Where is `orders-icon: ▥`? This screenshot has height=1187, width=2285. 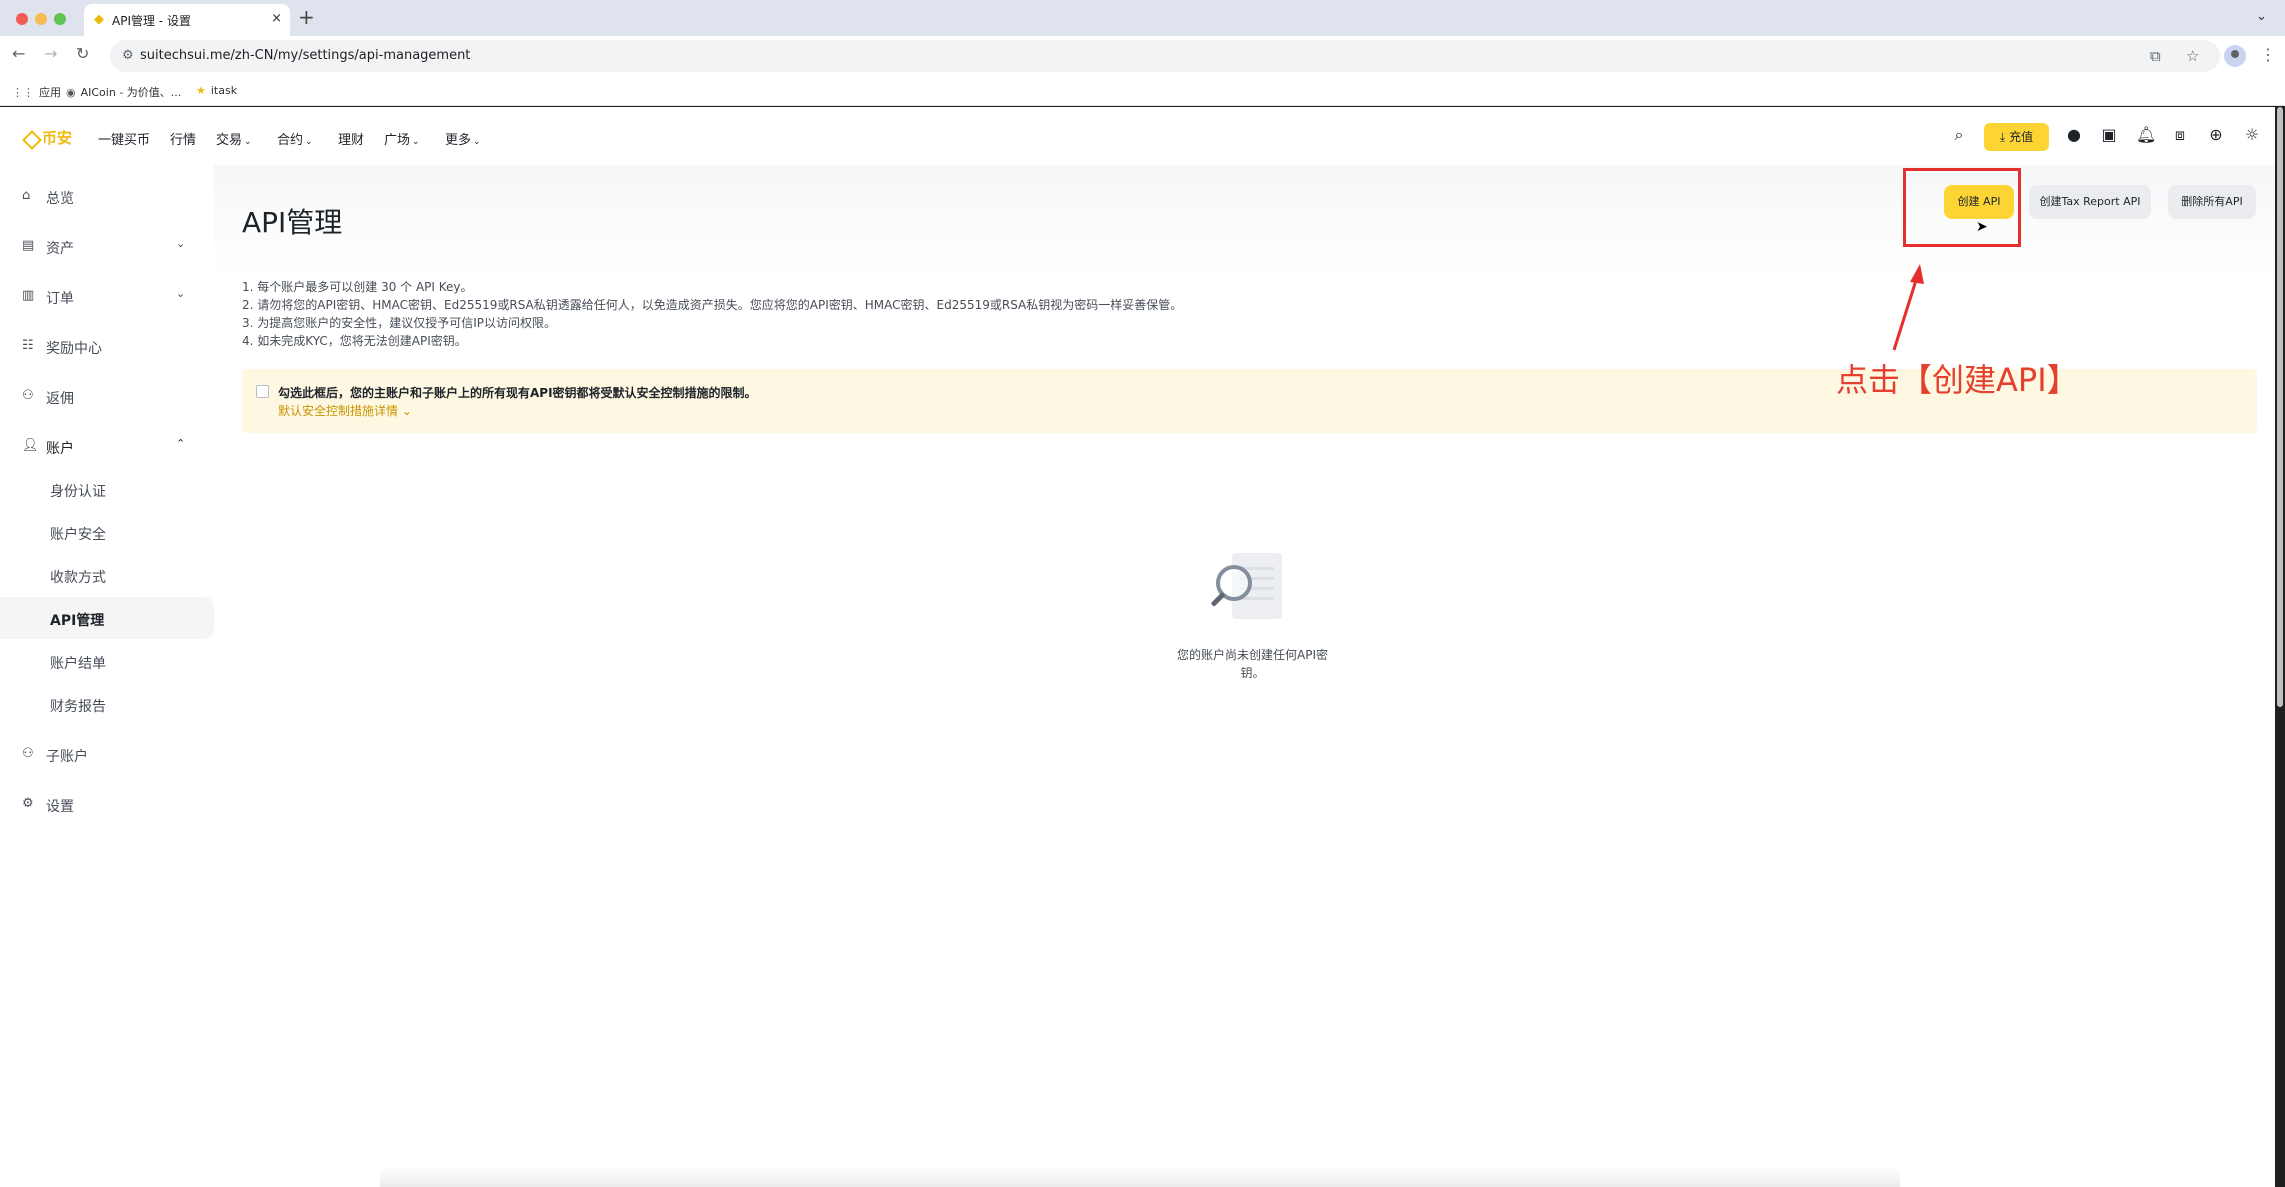
orders-icon: ▥ is located at coordinates (28, 295).